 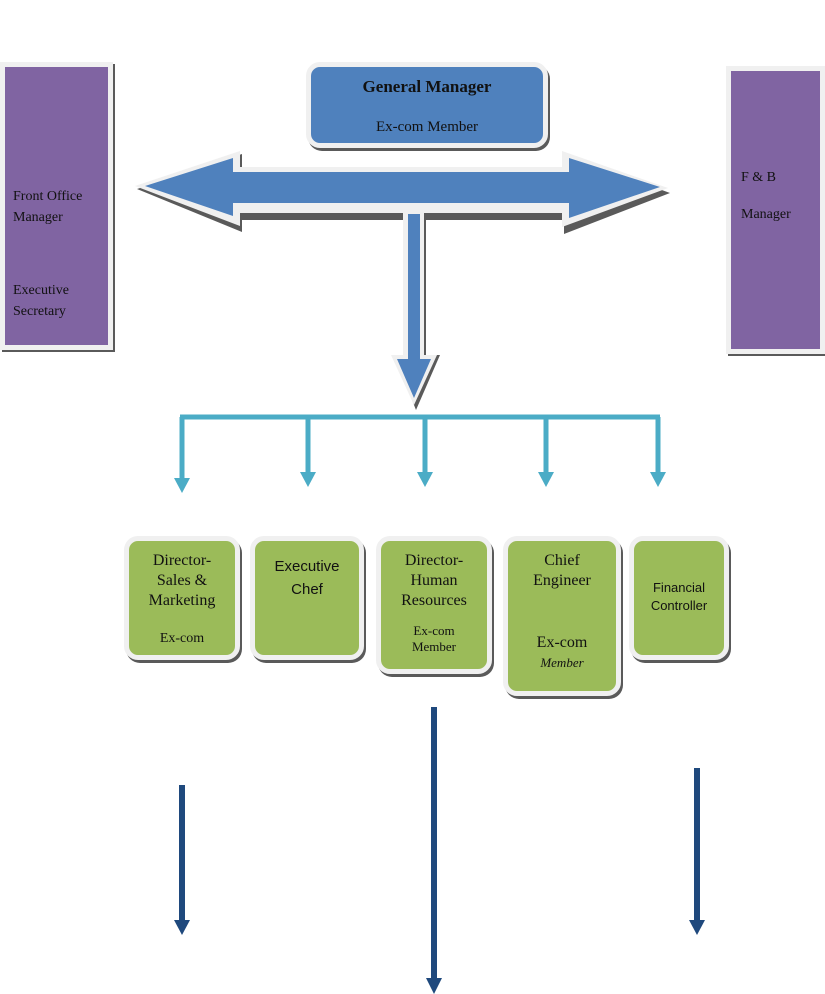 I want to click on teal-arrowheads, so click(x=420, y=482).